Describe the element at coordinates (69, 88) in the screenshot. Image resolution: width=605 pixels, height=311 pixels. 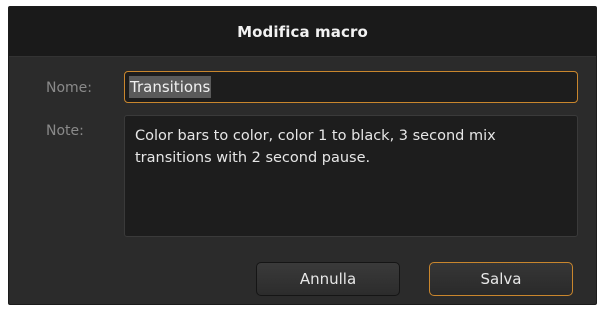
I see `name-label: Nome:` at that location.